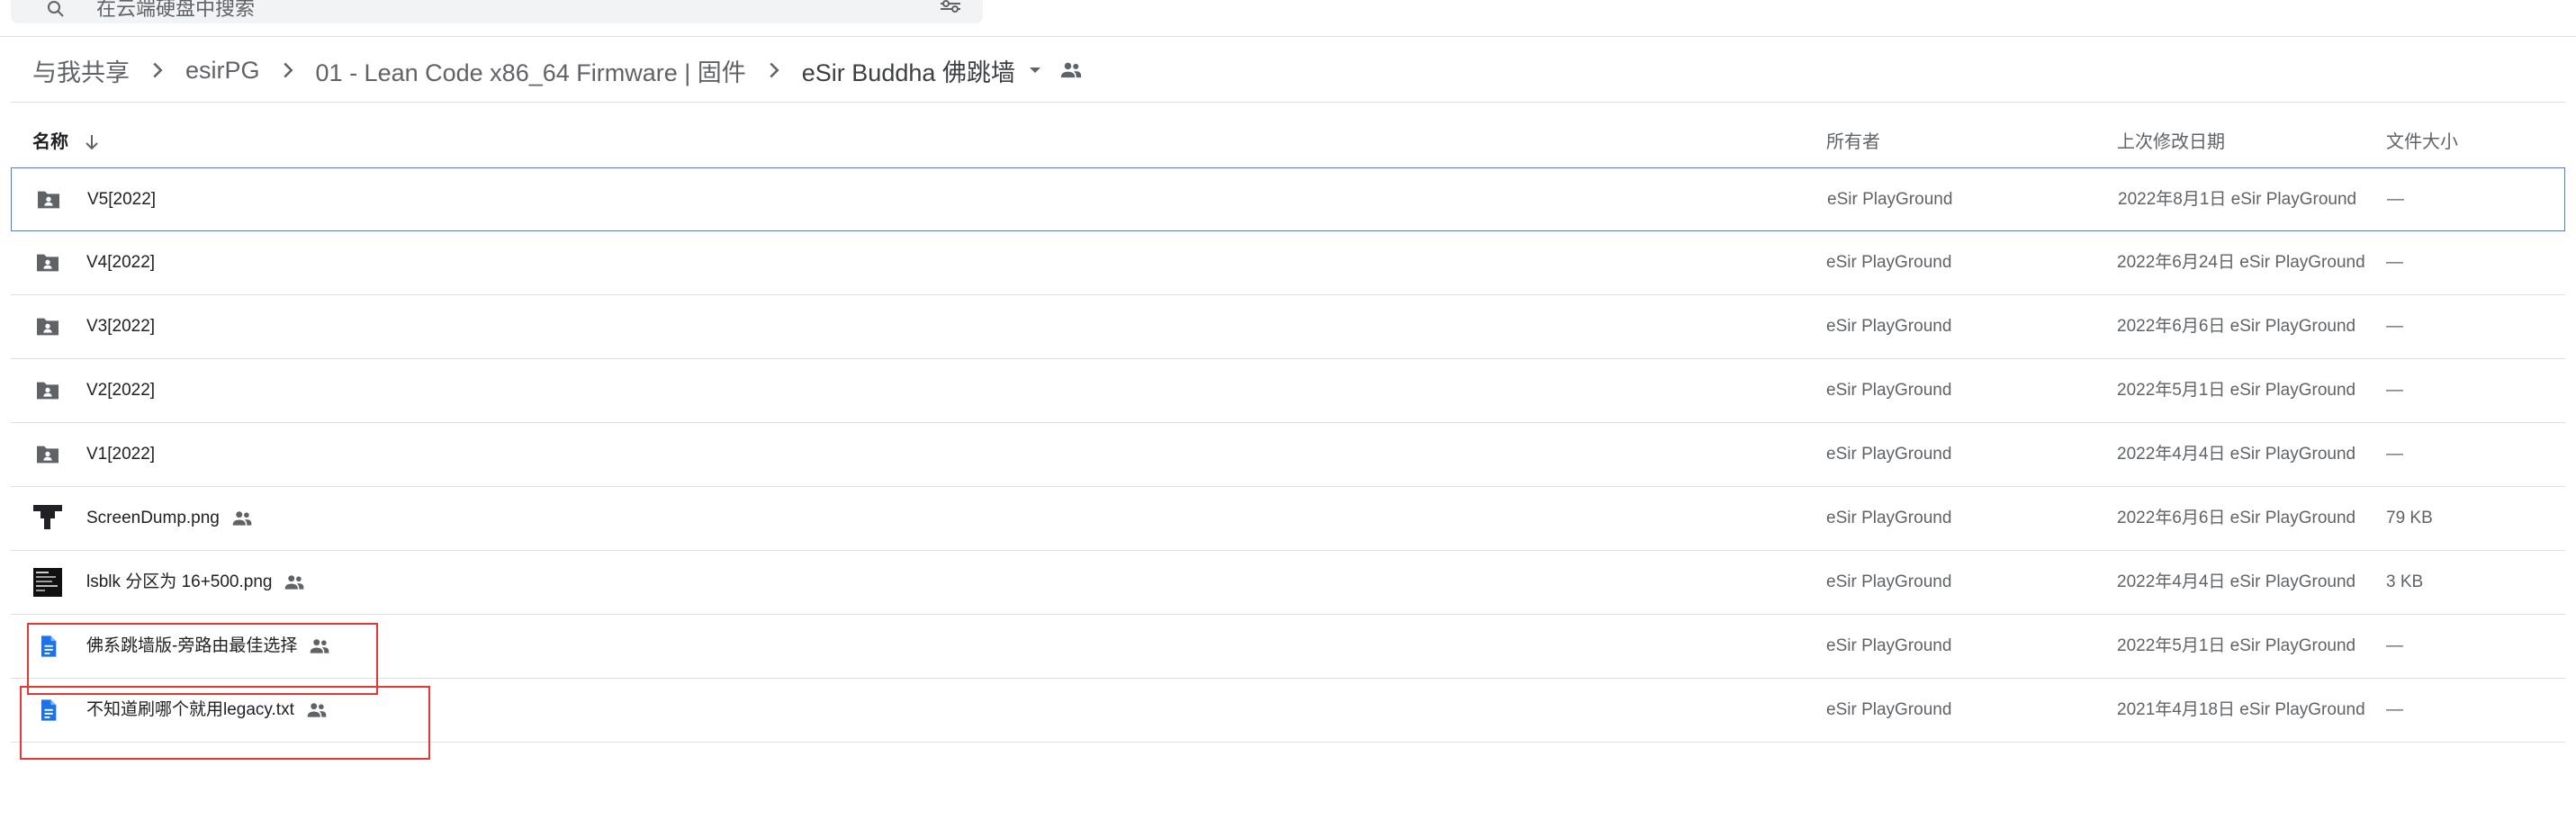  Describe the element at coordinates (1288, 36) in the screenshot. I see `top-divider` at that location.